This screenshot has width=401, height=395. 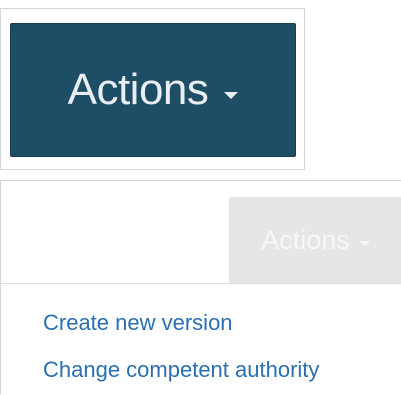 What do you see at coordinates (138, 323) in the screenshot?
I see `menu-item-create-new-version: Create new version` at bounding box center [138, 323].